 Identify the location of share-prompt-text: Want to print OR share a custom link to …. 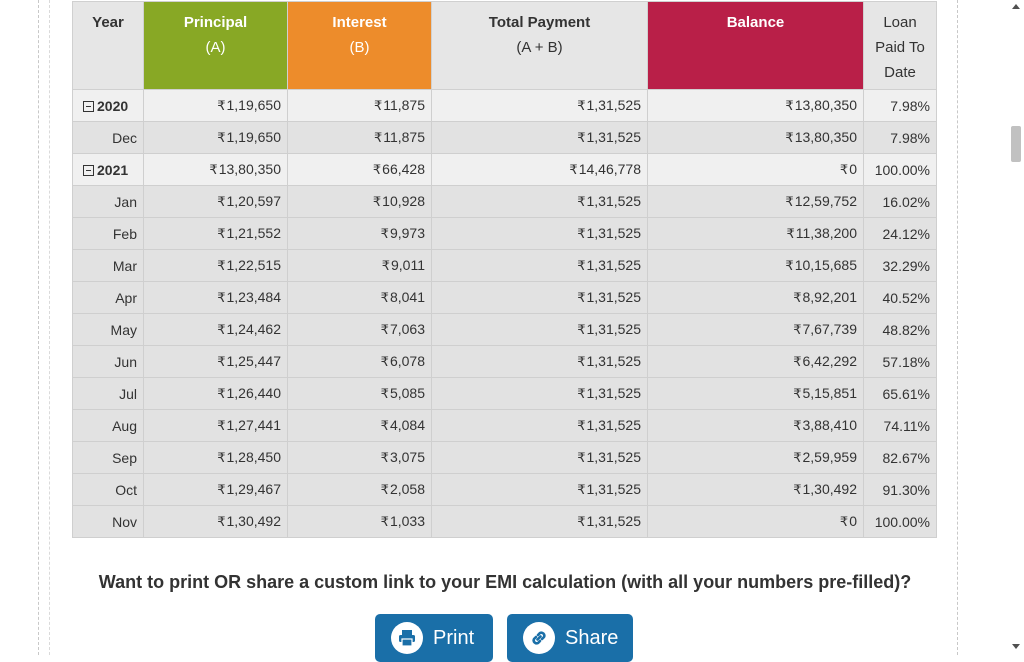
(505, 582).